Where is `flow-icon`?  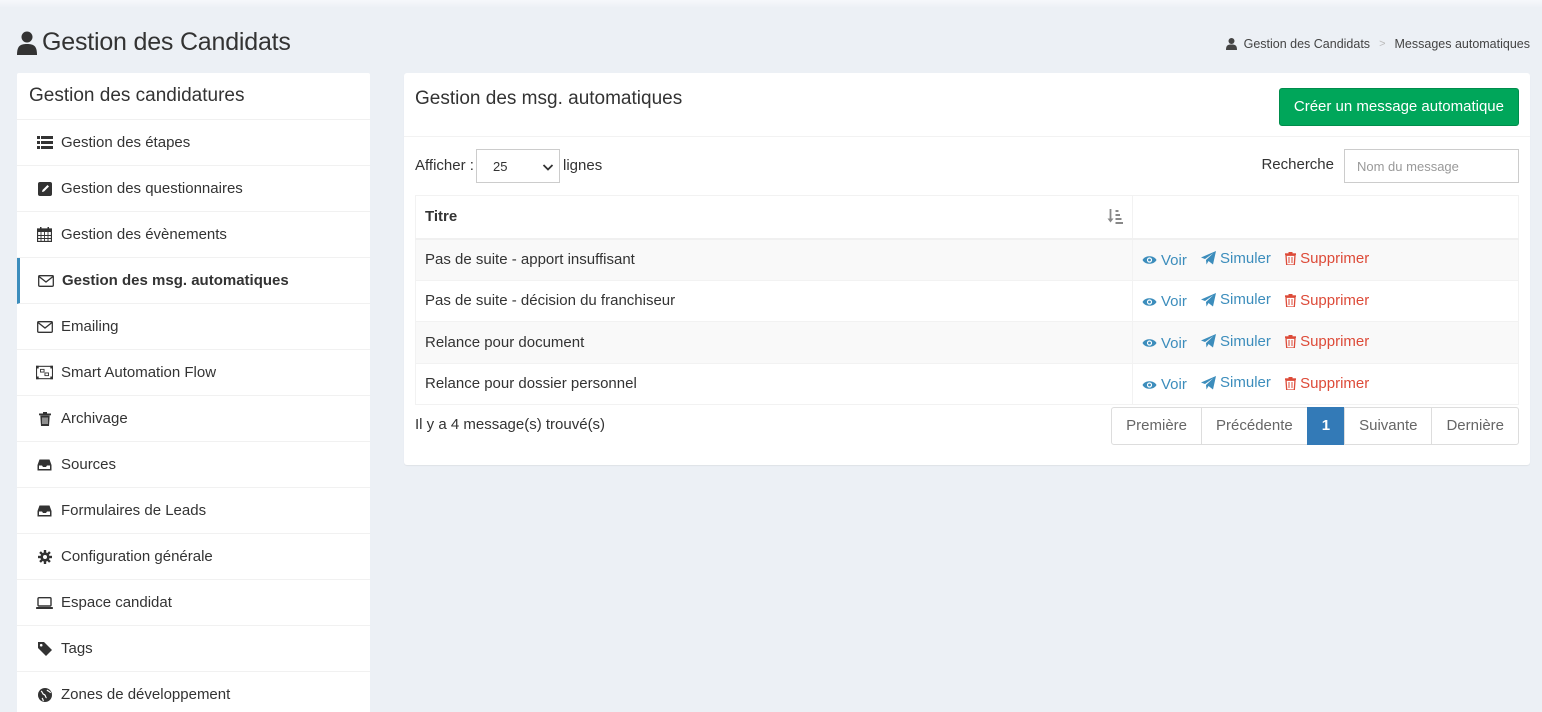 flow-icon is located at coordinates (44, 372).